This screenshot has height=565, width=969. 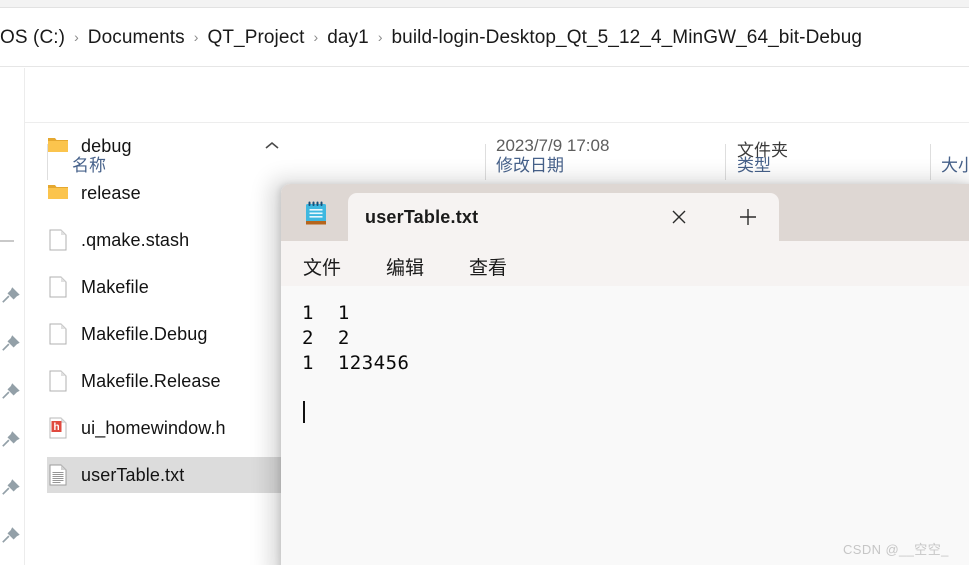 What do you see at coordinates (151, 380) in the screenshot?
I see `file-name: Makefile.Release` at bounding box center [151, 380].